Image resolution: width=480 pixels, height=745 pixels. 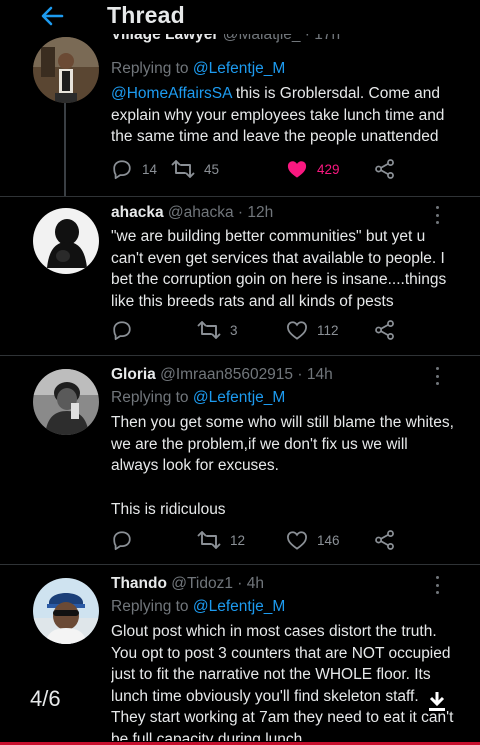 I want to click on tweet-author-line: Thando @Tidoz1 · 4h, so click(x=187, y=584).